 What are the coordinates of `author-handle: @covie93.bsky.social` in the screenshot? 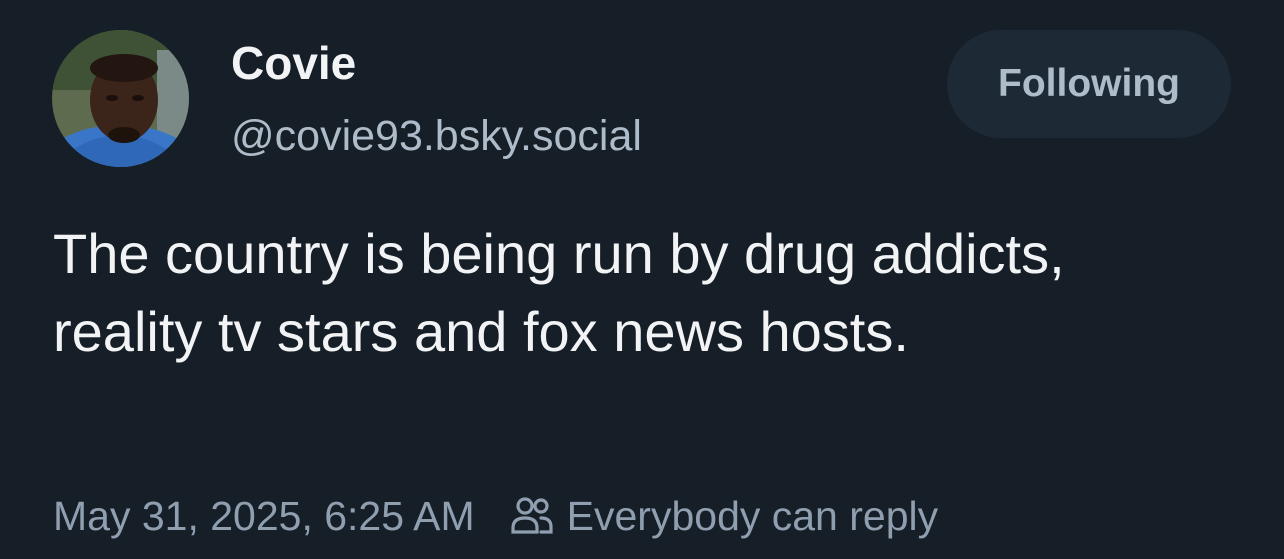 It's located at (436, 136).